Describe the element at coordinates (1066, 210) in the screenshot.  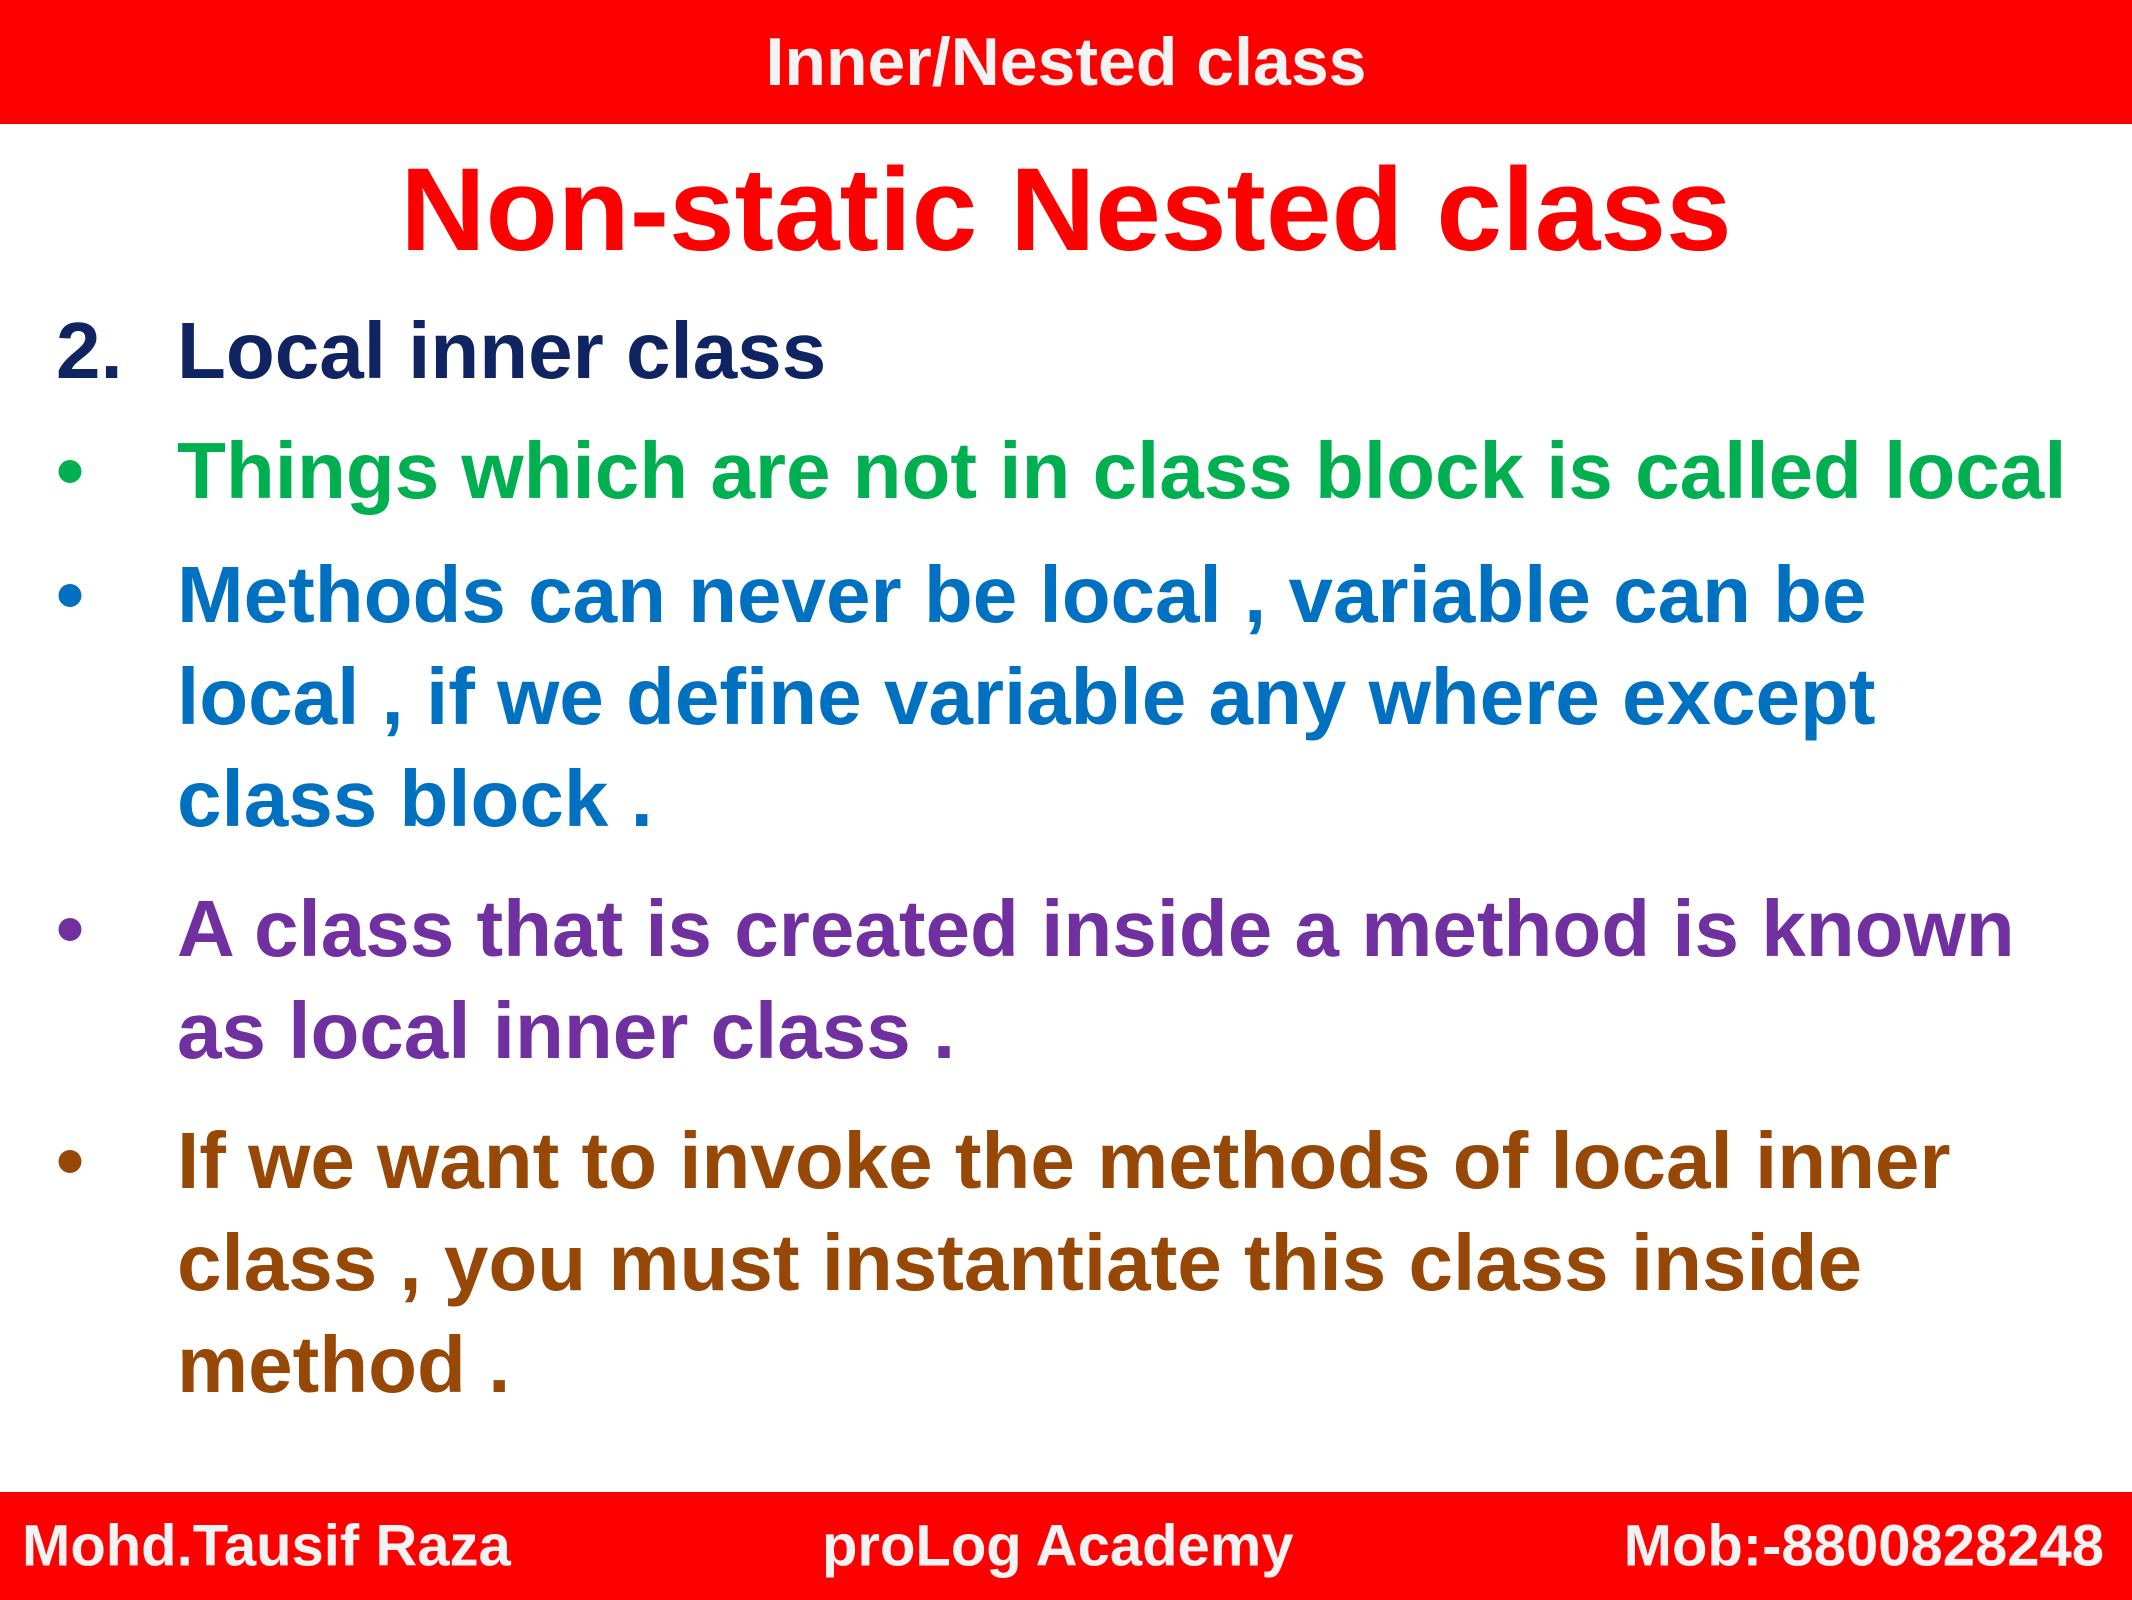
I see `slide-title: Non-static Nested class` at that location.